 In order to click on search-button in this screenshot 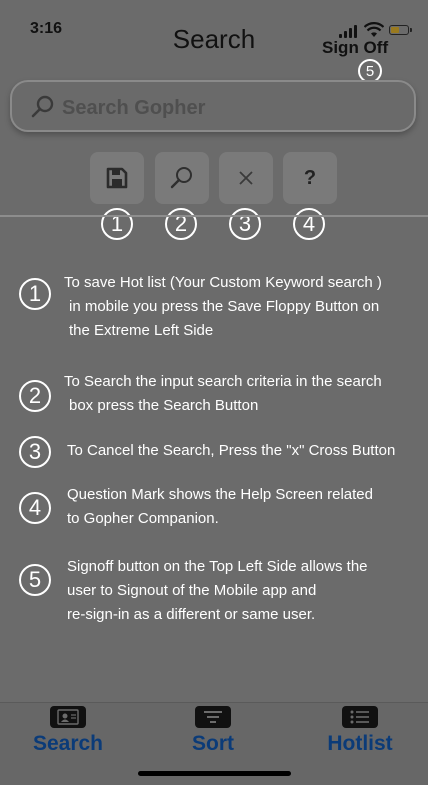, I will do `click(182, 178)`.